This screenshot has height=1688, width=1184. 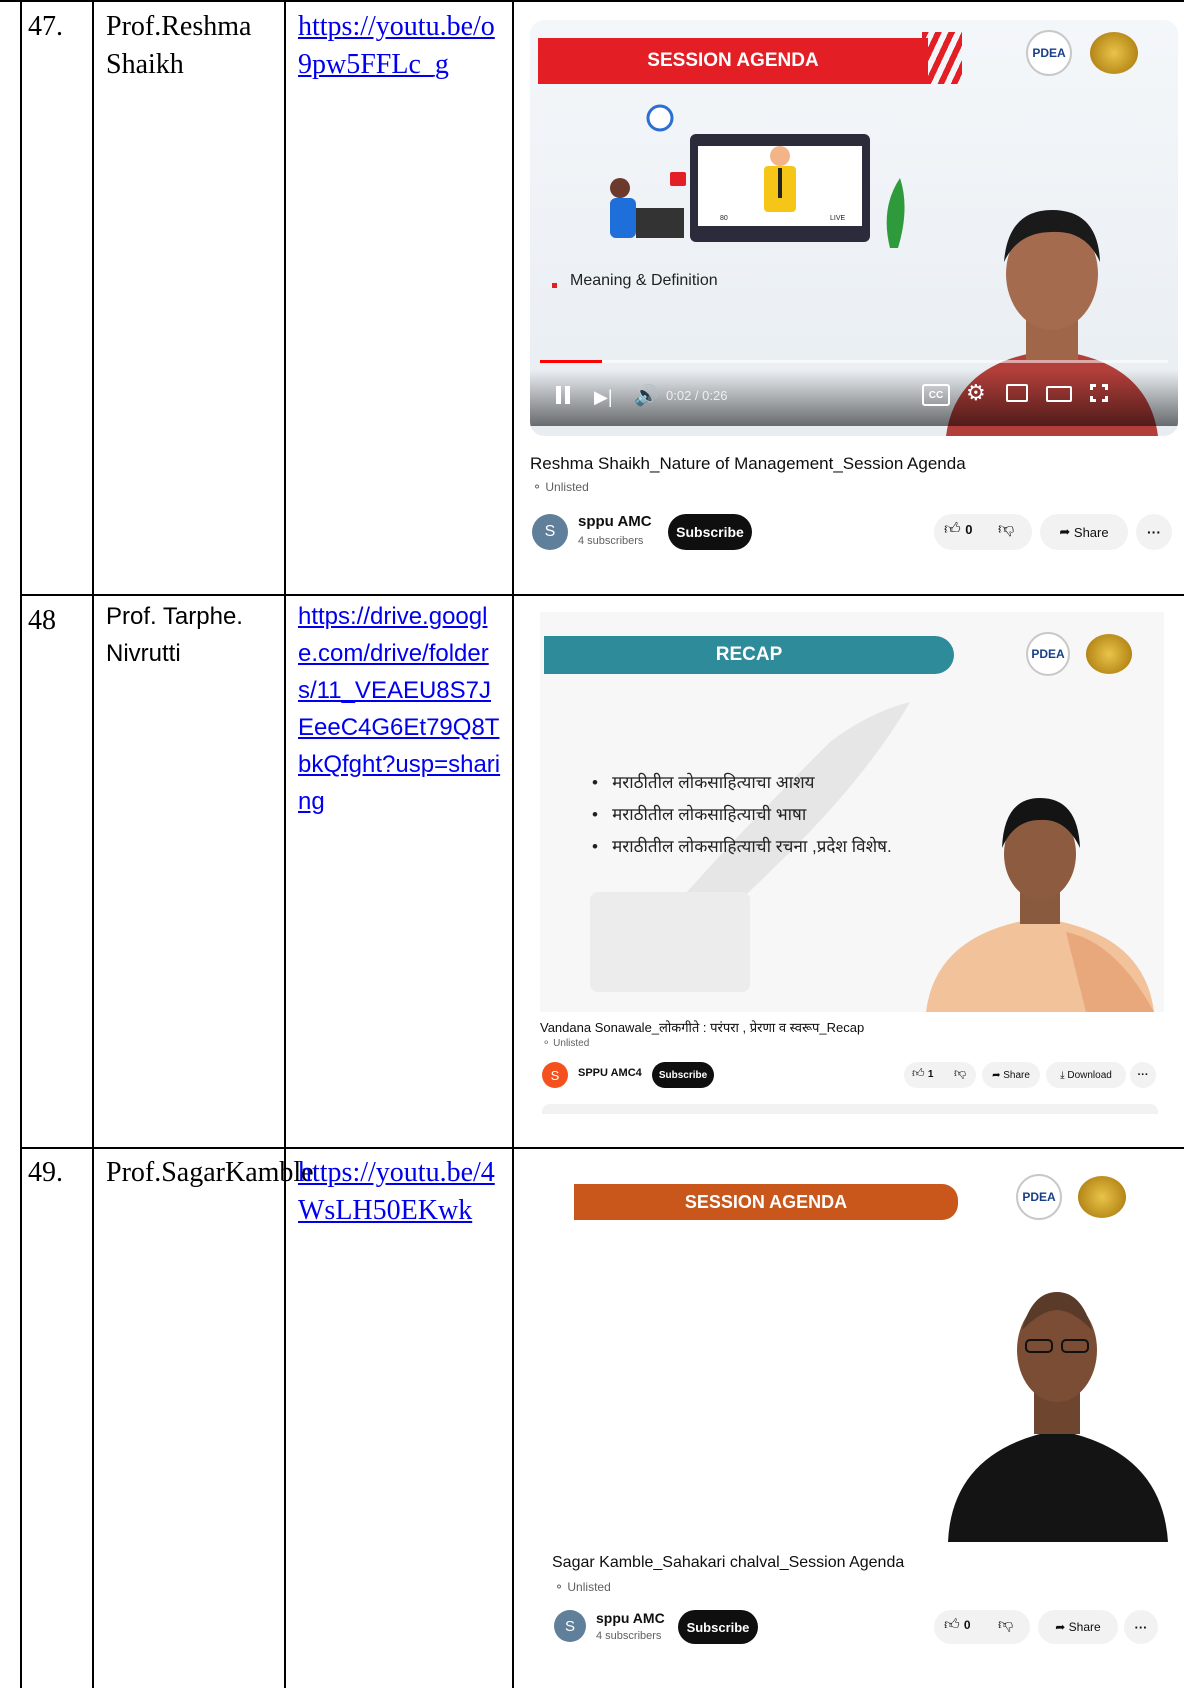 What do you see at coordinates (724, 218) in the screenshot?
I see `svg-text: 80` at bounding box center [724, 218].